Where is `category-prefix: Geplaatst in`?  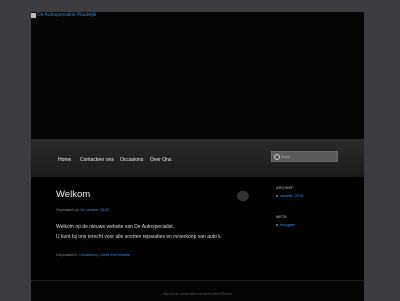 category-prefix: Geplaatst in is located at coordinates (67, 254).